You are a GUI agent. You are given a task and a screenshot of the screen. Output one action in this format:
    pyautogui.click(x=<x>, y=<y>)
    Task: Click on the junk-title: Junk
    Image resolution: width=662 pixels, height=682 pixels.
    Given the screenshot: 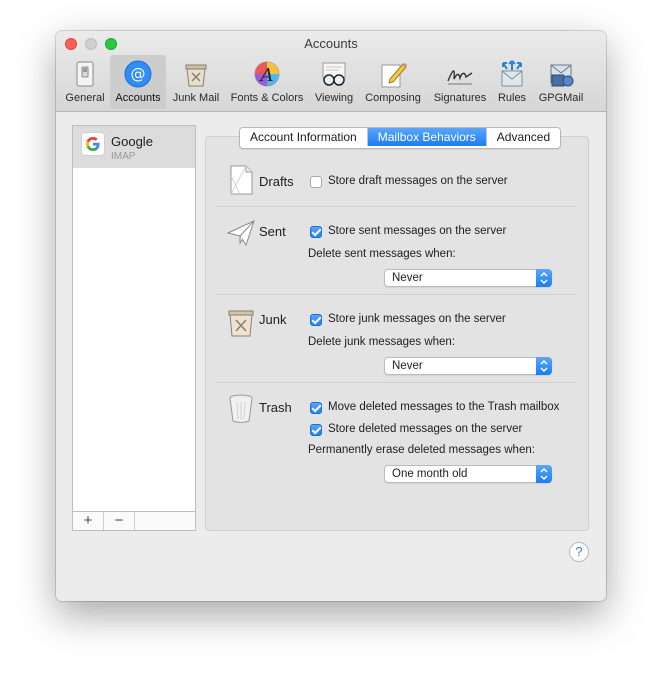 What is the action you would take?
    pyautogui.click(x=273, y=319)
    